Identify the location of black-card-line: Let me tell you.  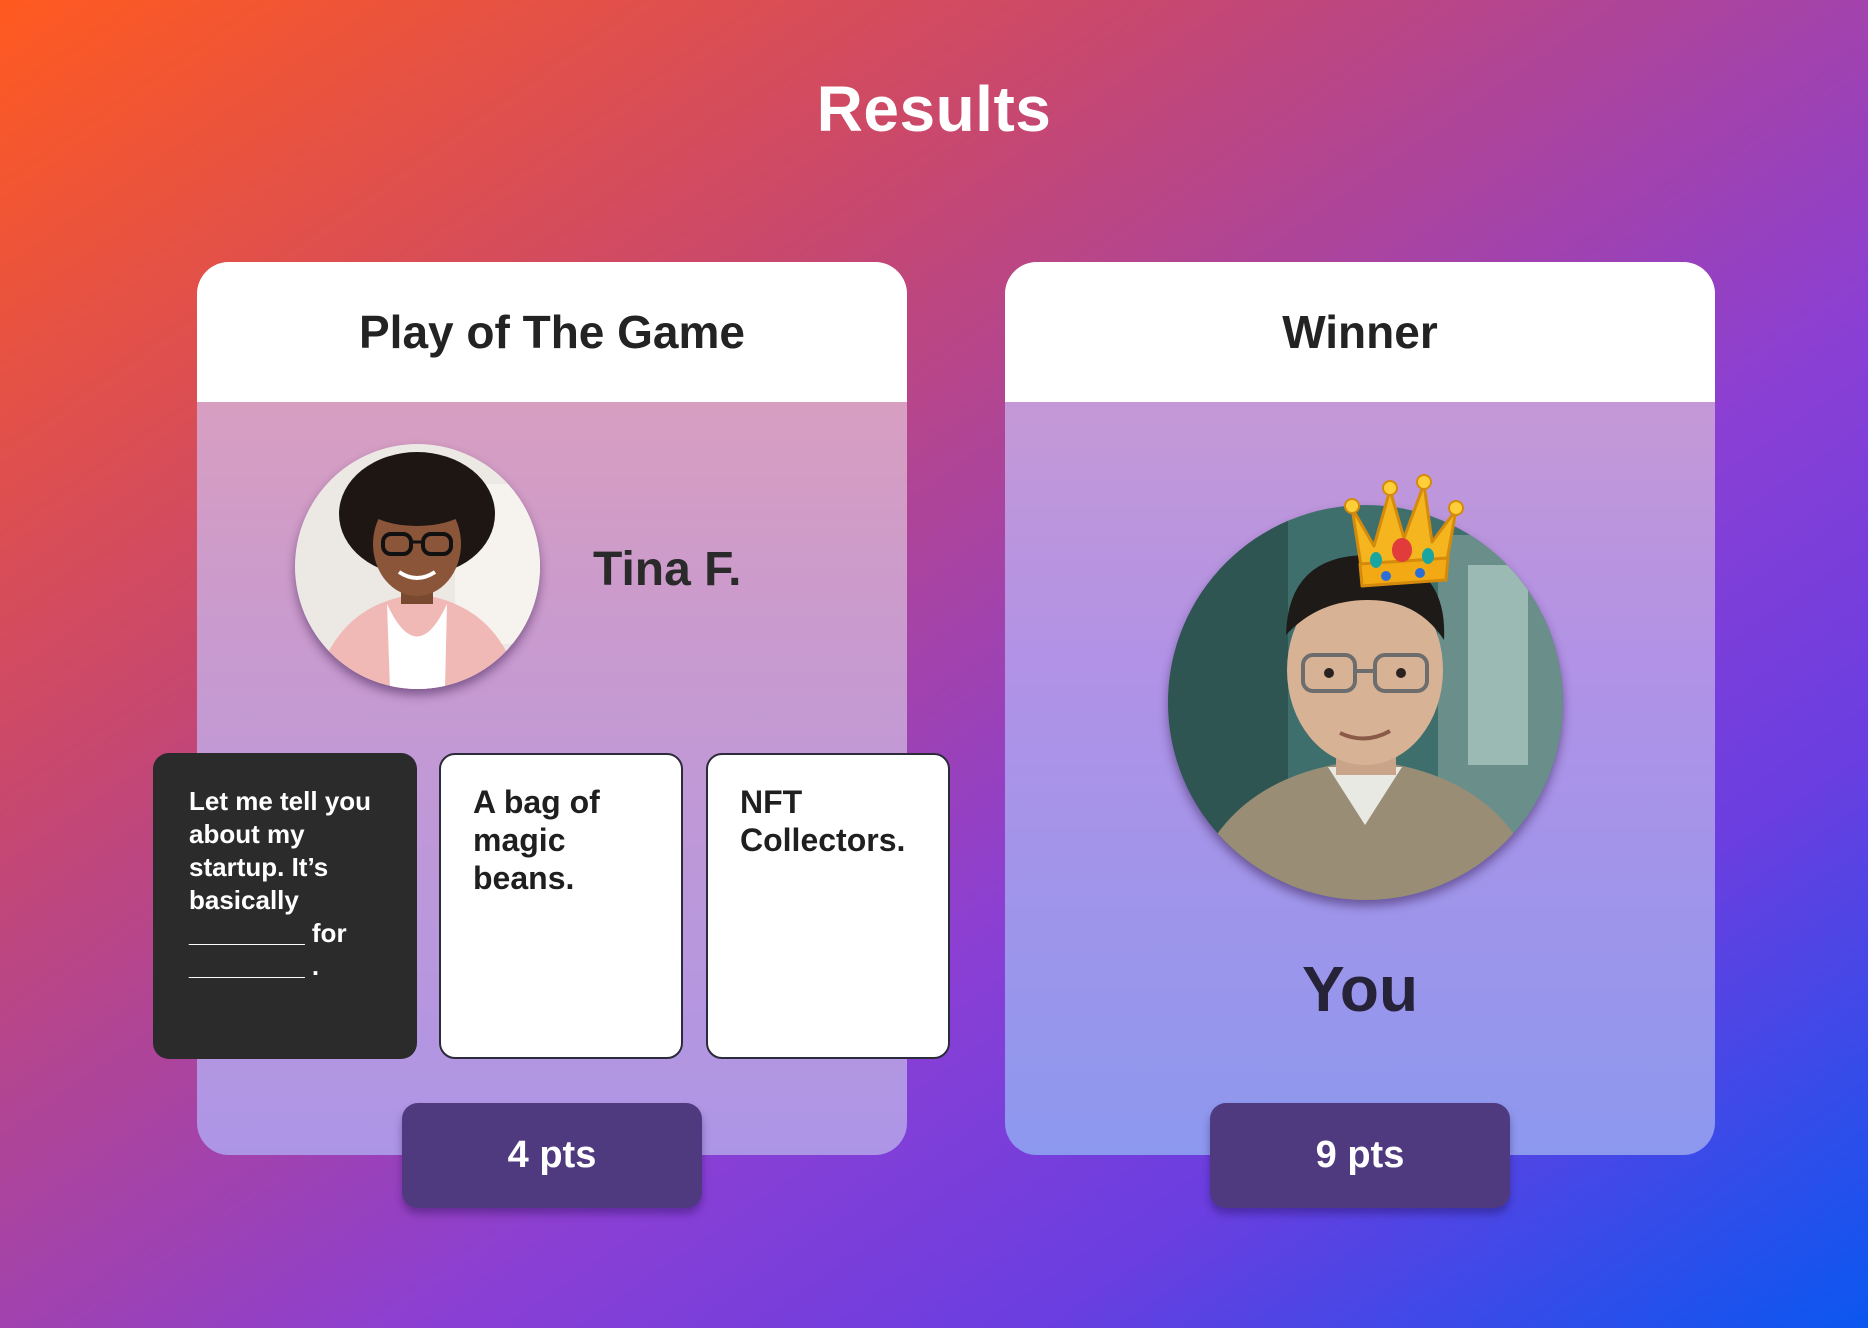
(280, 801).